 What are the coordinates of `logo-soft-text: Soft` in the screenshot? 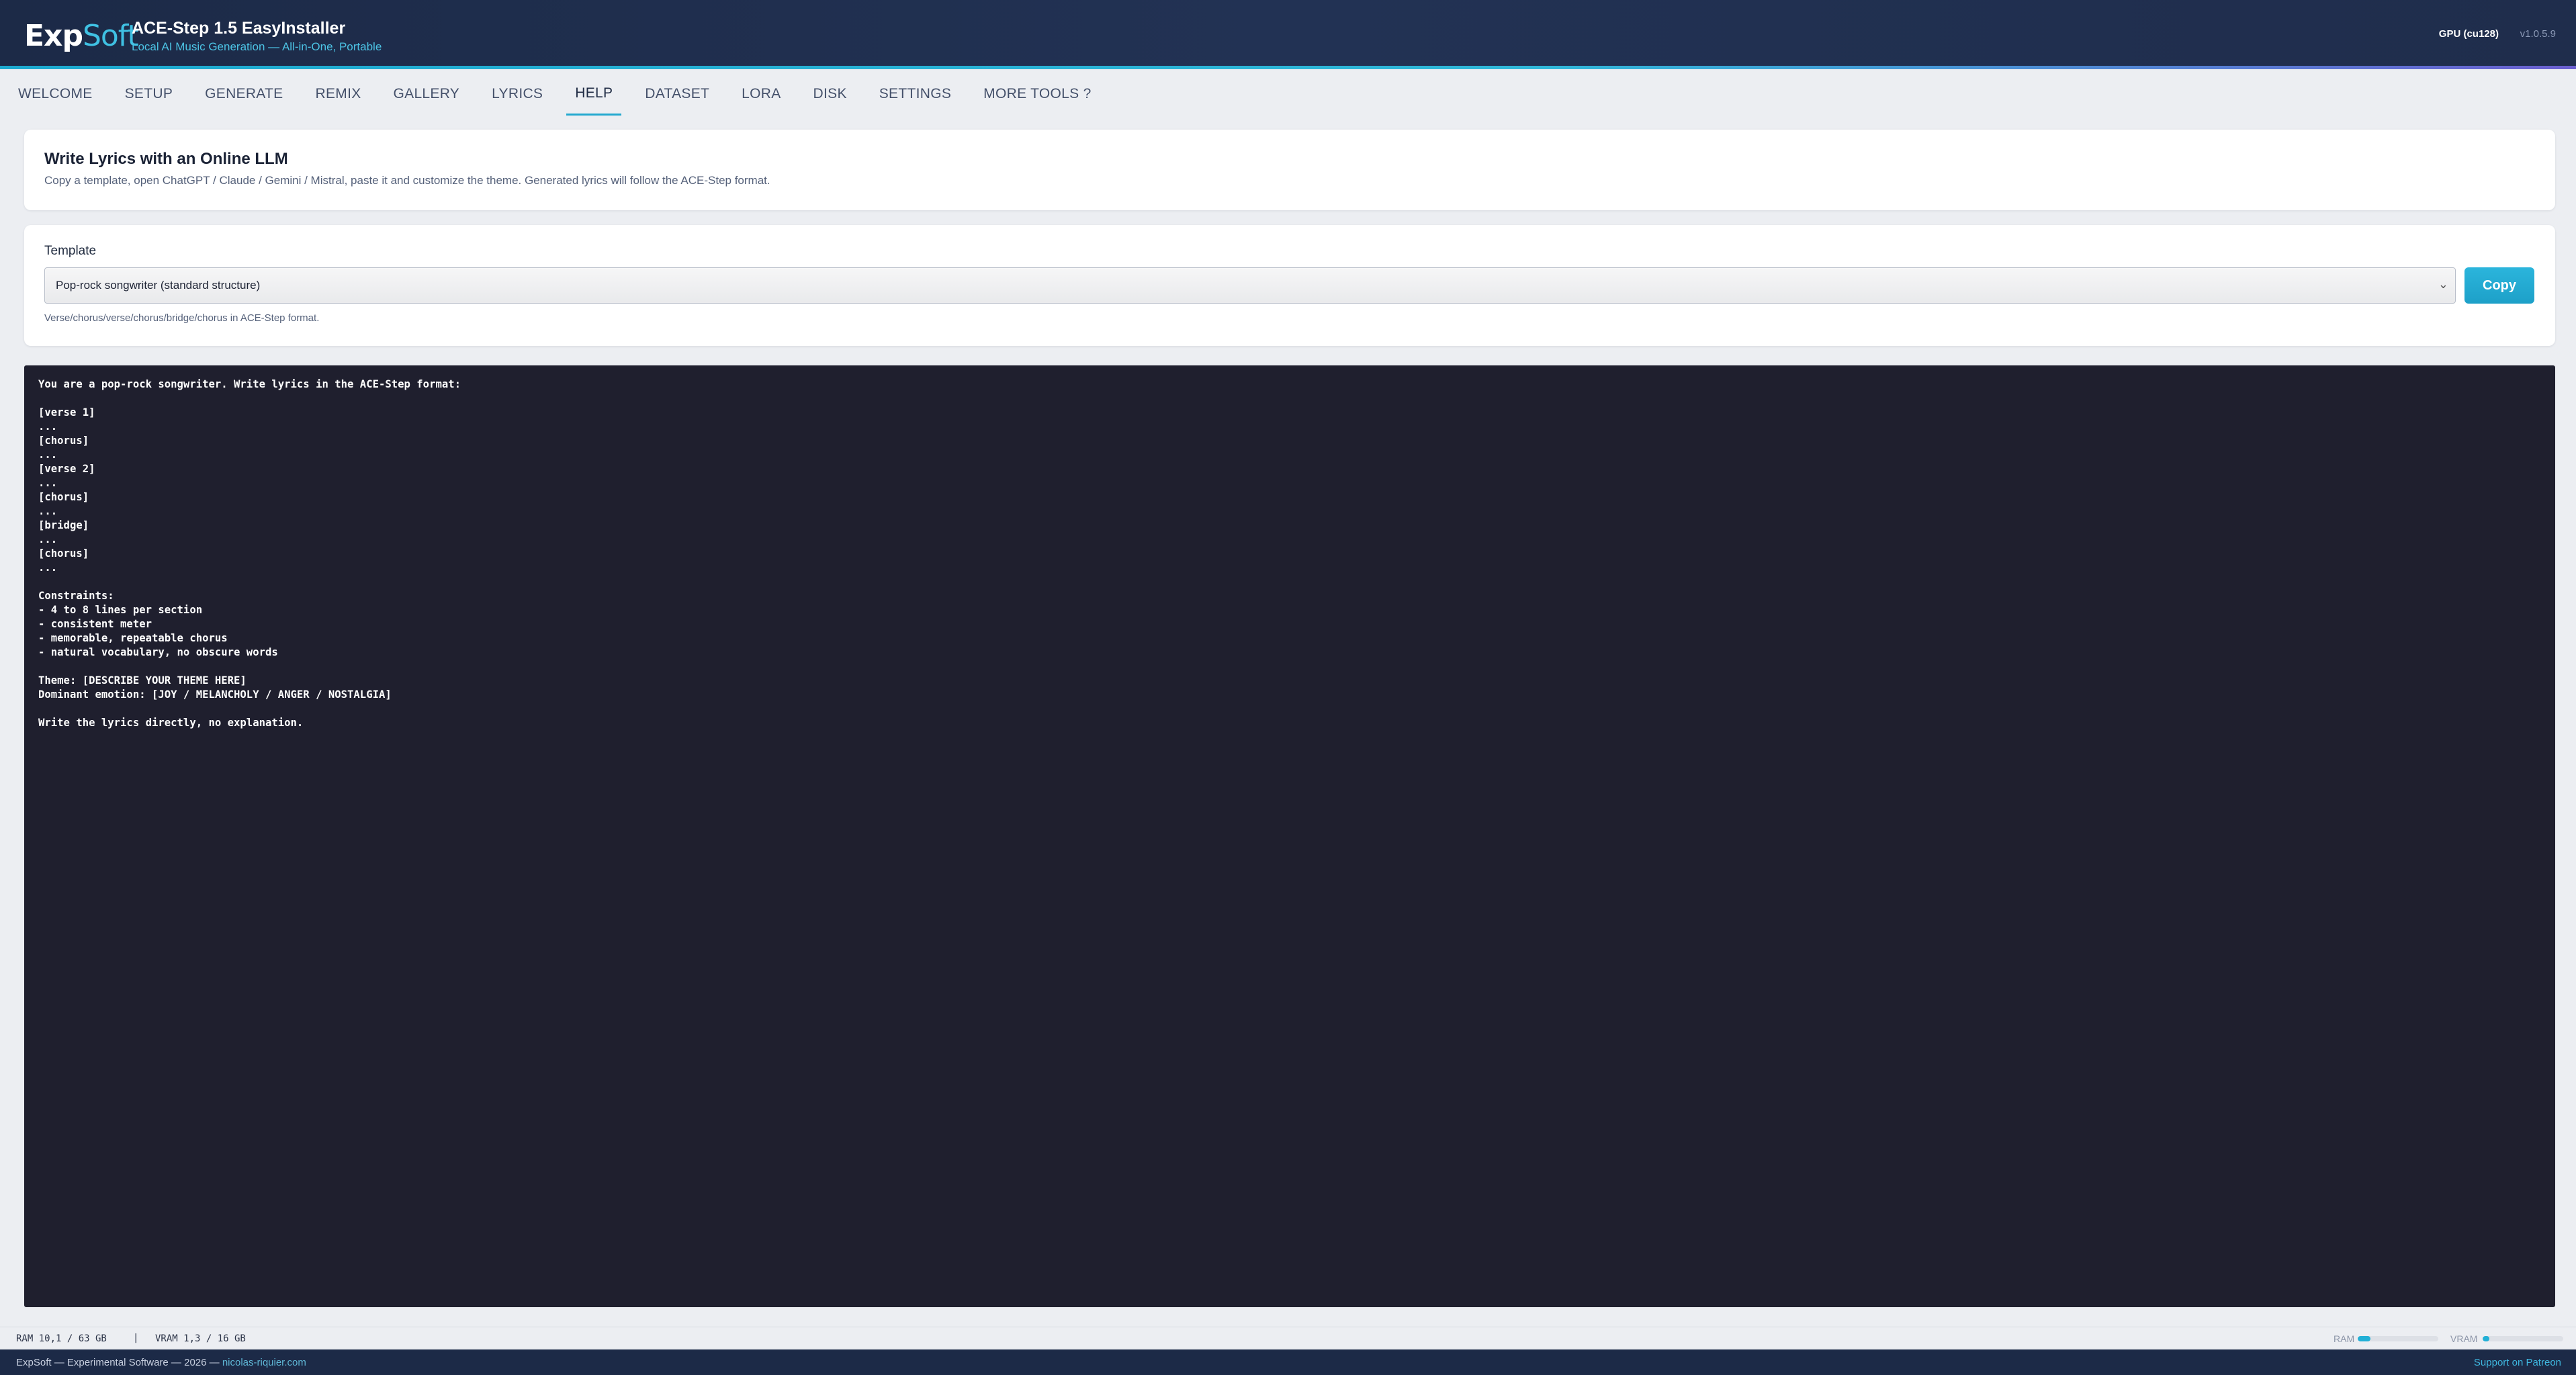 It's located at (111, 36).